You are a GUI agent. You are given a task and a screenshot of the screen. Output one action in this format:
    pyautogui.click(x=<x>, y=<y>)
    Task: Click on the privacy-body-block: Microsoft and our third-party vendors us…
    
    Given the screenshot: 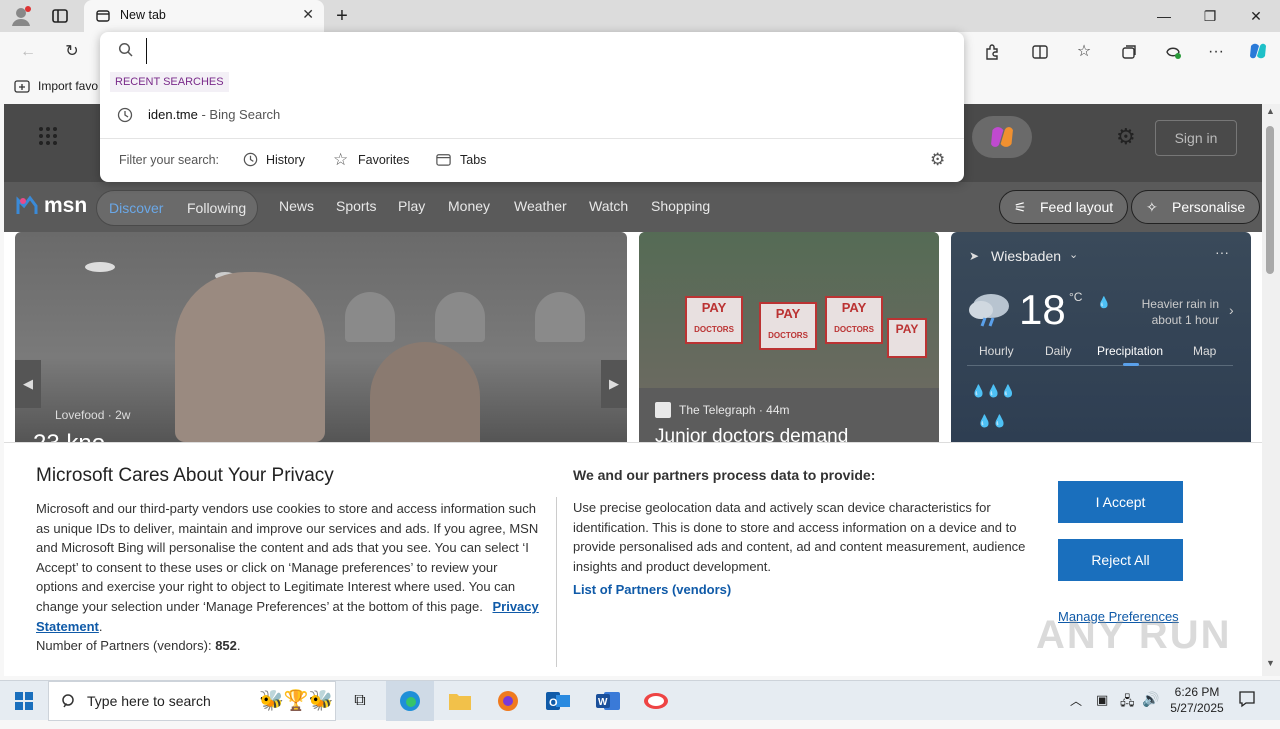 What is the action you would take?
    pyautogui.click(x=287, y=577)
    